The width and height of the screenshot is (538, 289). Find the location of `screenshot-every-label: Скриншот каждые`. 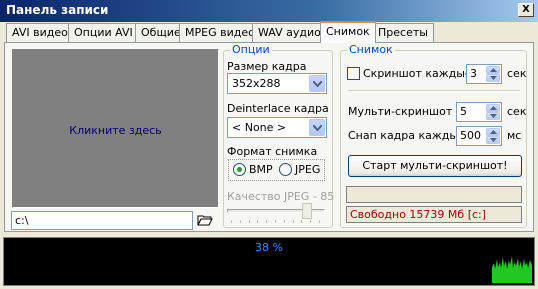

screenshot-every-label: Скриншот каждые is located at coordinates (417, 73).